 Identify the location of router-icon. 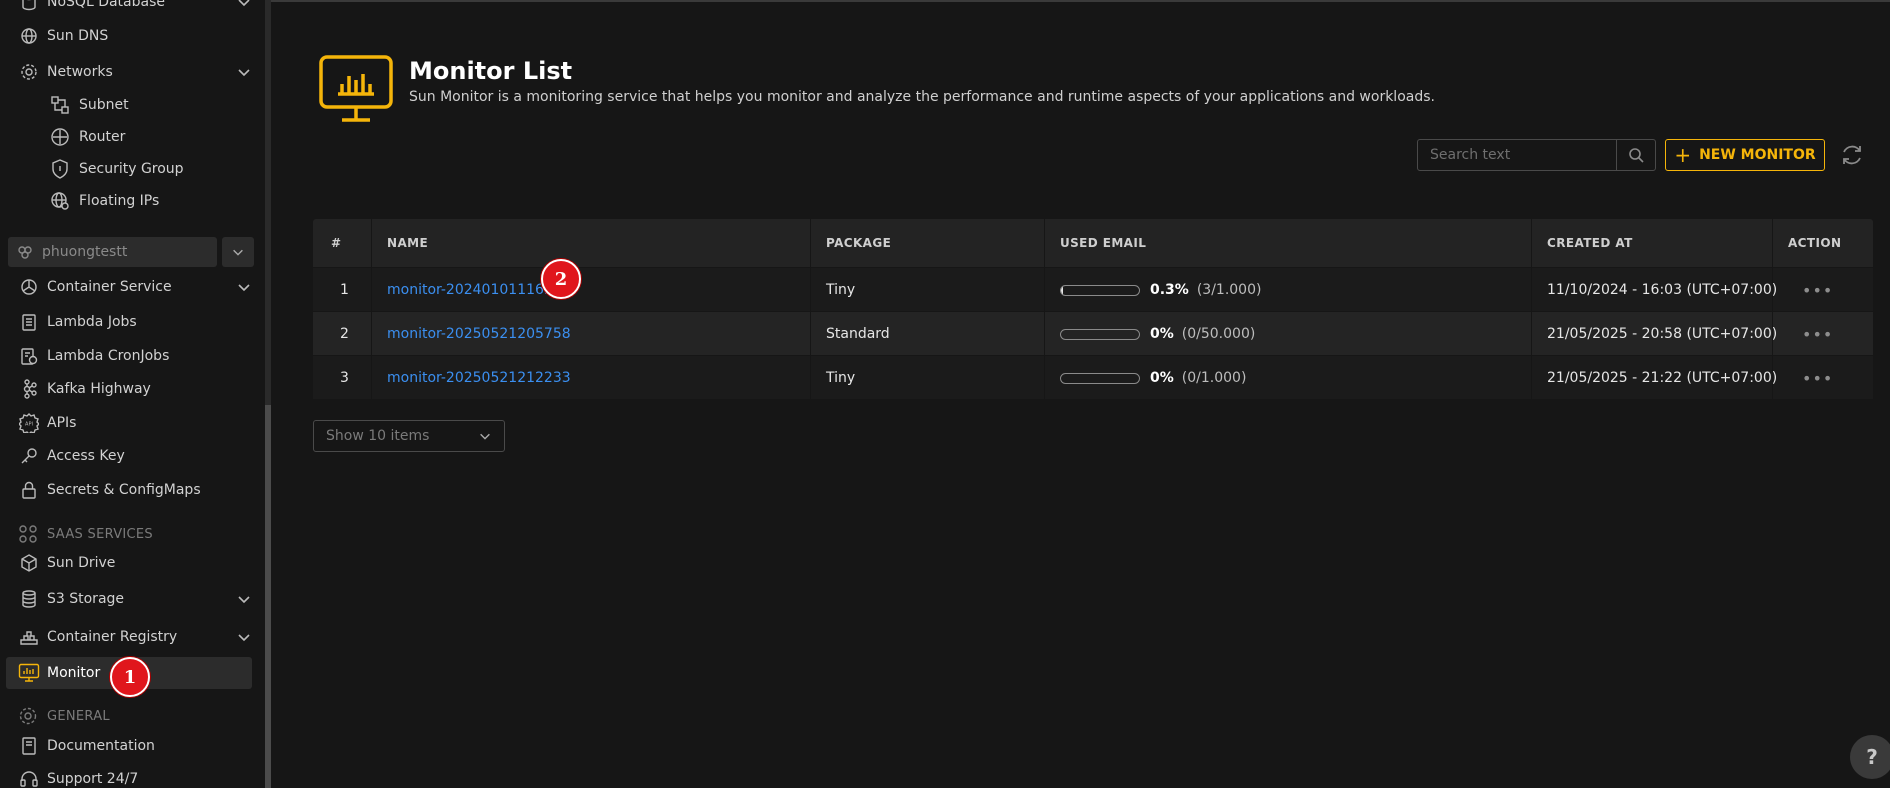
(60, 137).